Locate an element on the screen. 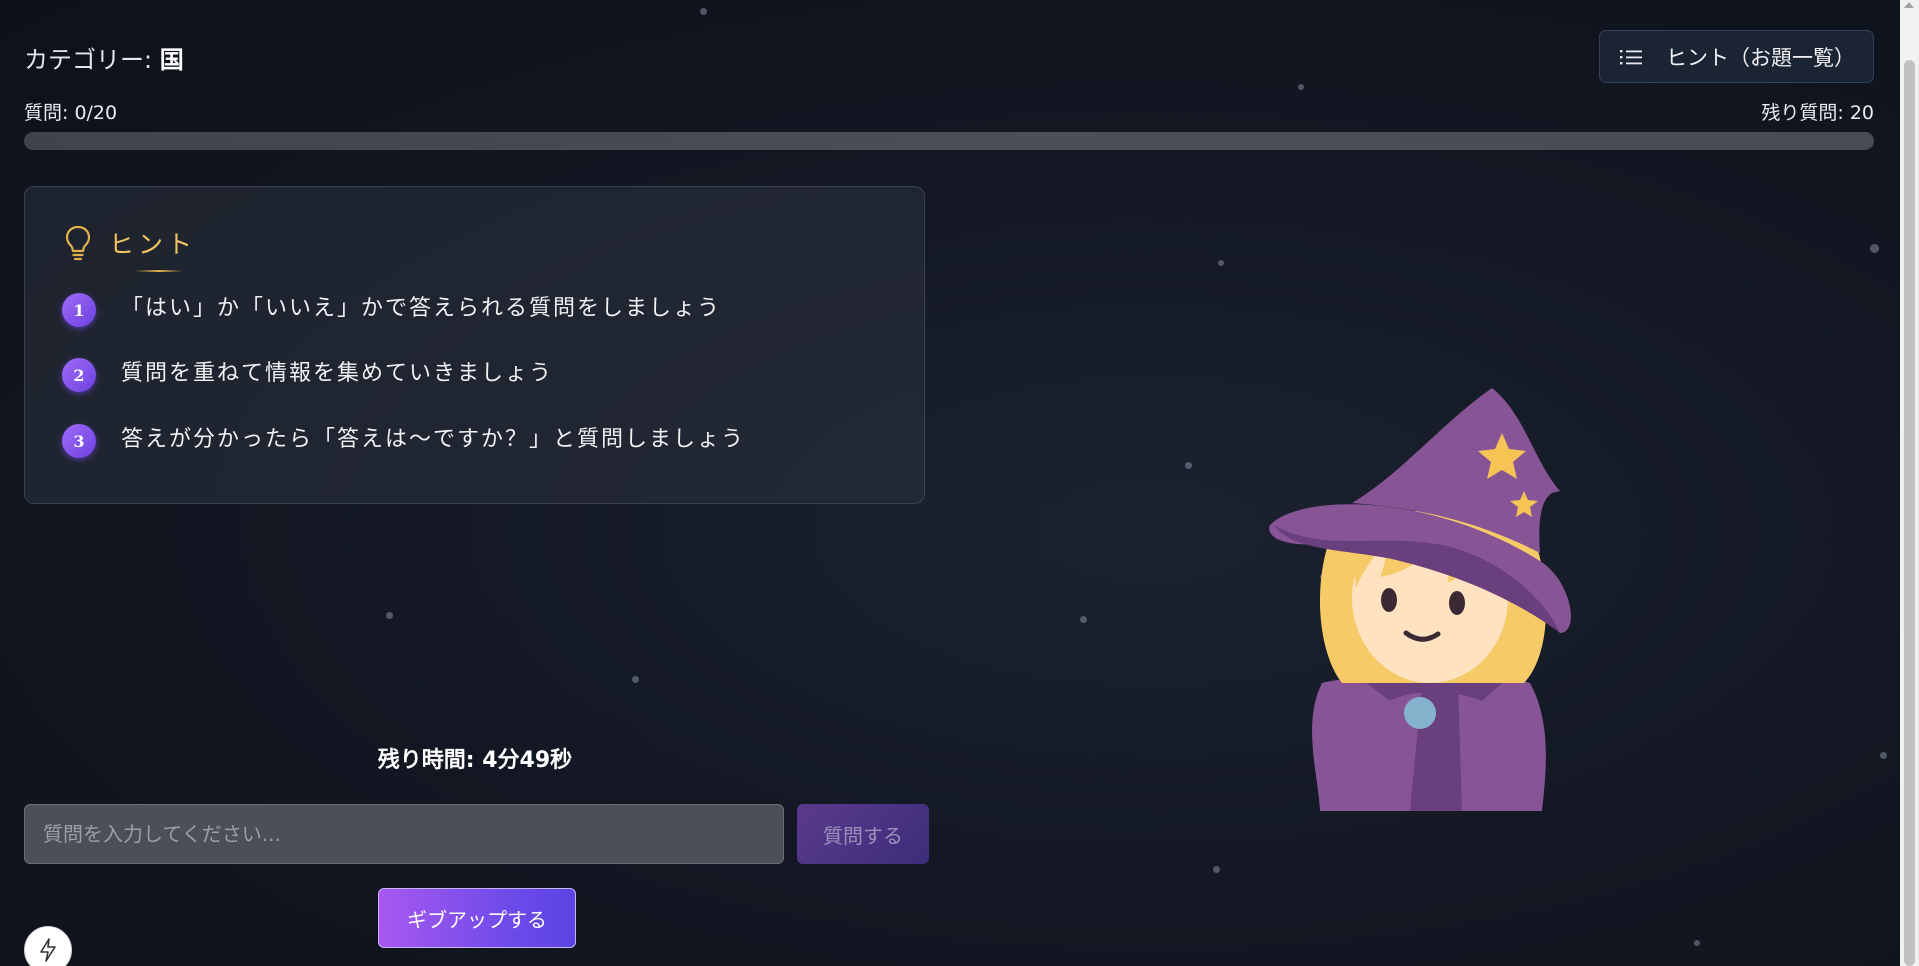  hint-number-badge: 2 is located at coordinates (79, 375).